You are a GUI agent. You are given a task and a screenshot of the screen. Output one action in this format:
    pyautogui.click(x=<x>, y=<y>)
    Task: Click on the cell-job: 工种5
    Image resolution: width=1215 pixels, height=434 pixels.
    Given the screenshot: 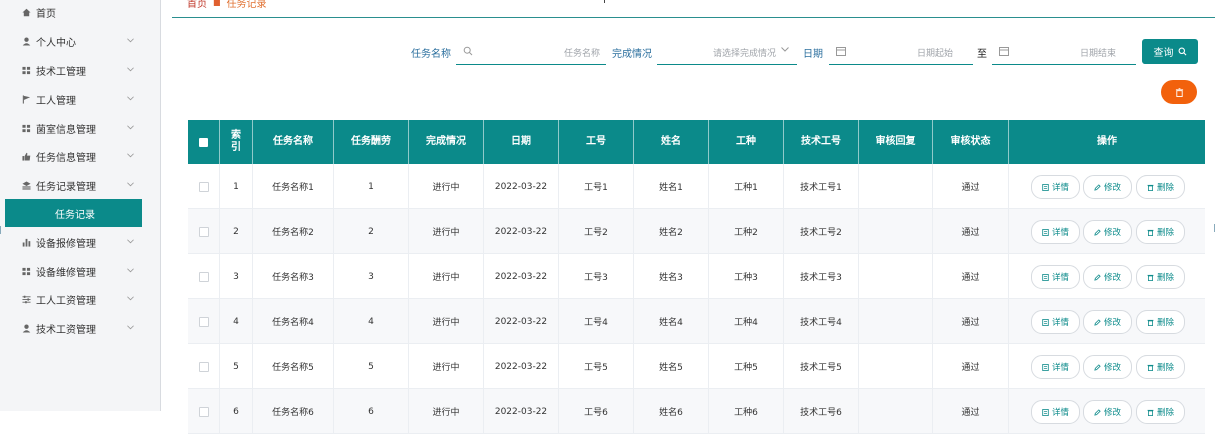 What is the action you would take?
    pyautogui.click(x=746, y=366)
    